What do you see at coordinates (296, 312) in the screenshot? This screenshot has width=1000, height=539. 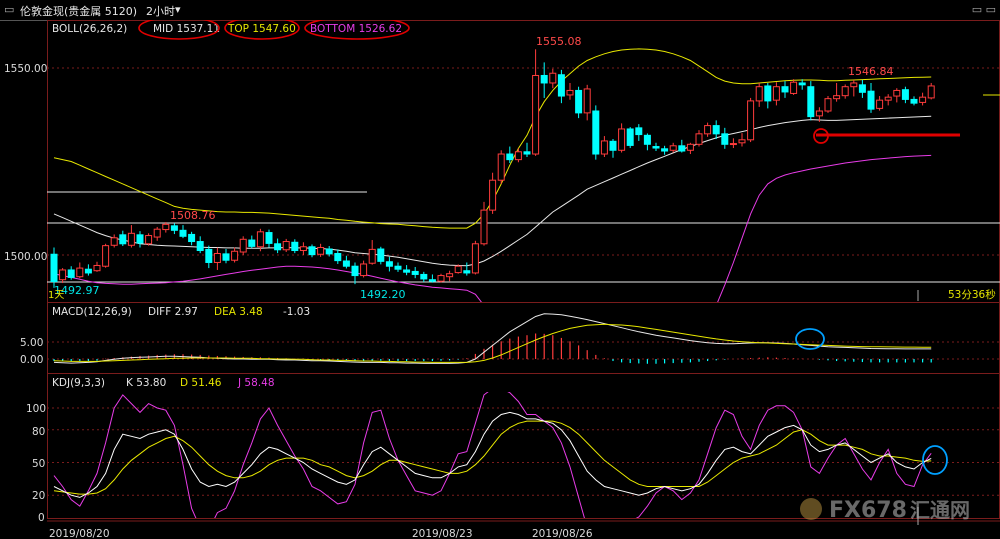 I see `macd-hist-value: -1.03` at bounding box center [296, 312].